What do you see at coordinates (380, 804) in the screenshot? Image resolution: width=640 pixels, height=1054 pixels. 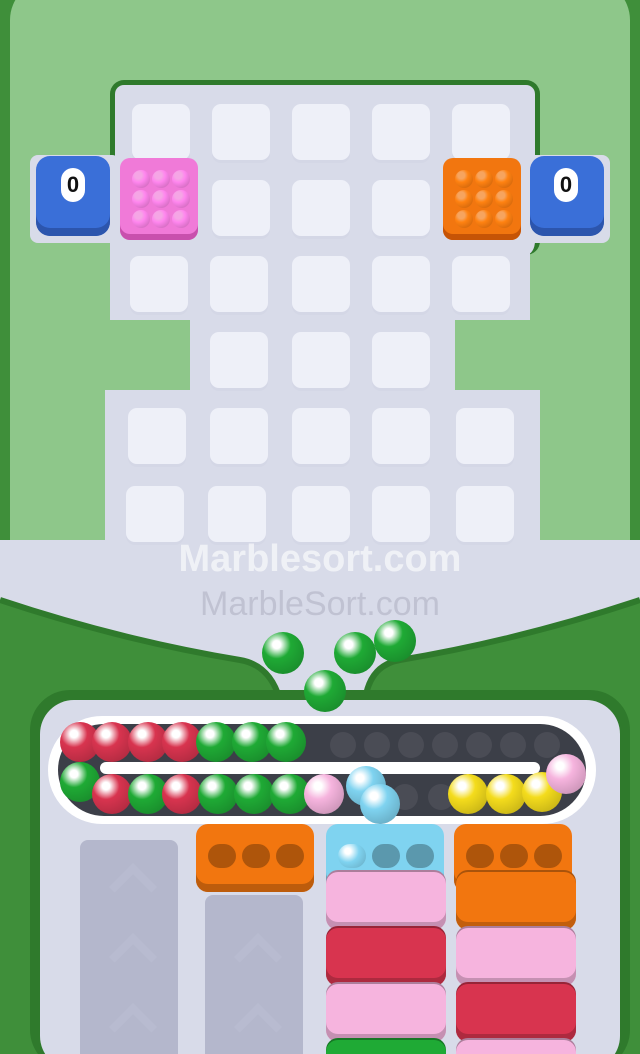 I see `cyan-marble` at bounding box center [380, 804].